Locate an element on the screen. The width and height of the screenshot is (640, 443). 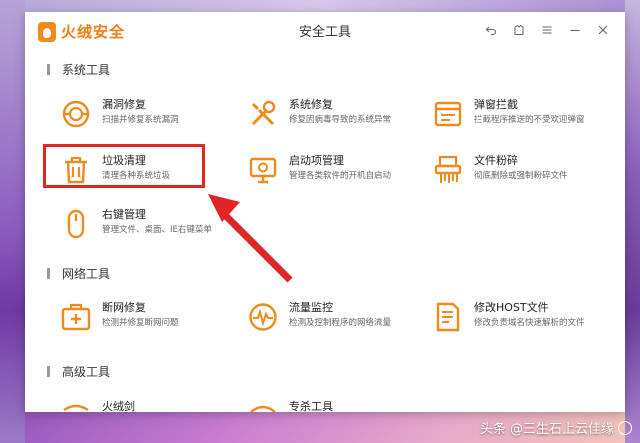
tool-net-repair: 断网修复 检测并修复断网问题 is located at coordinates (148, 319).